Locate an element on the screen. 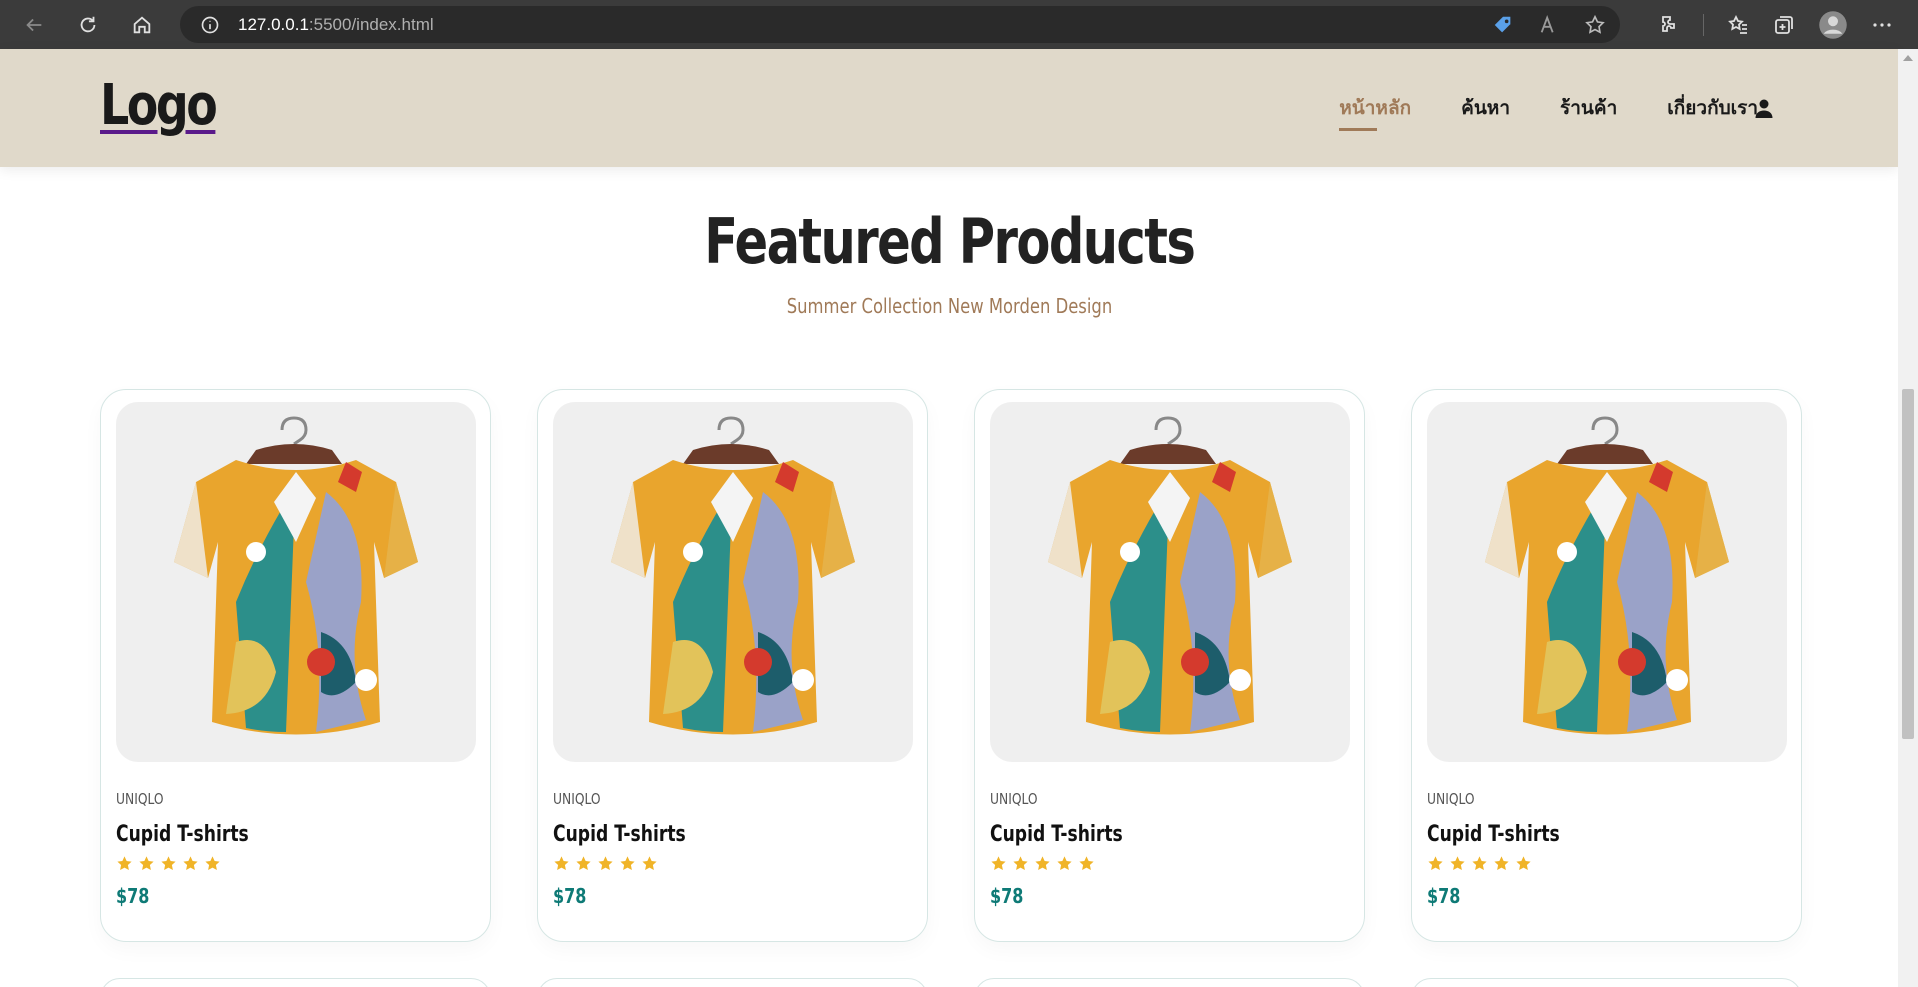 The image size is (1918, 987). profile-icon is located at coordinates (1833, 25).